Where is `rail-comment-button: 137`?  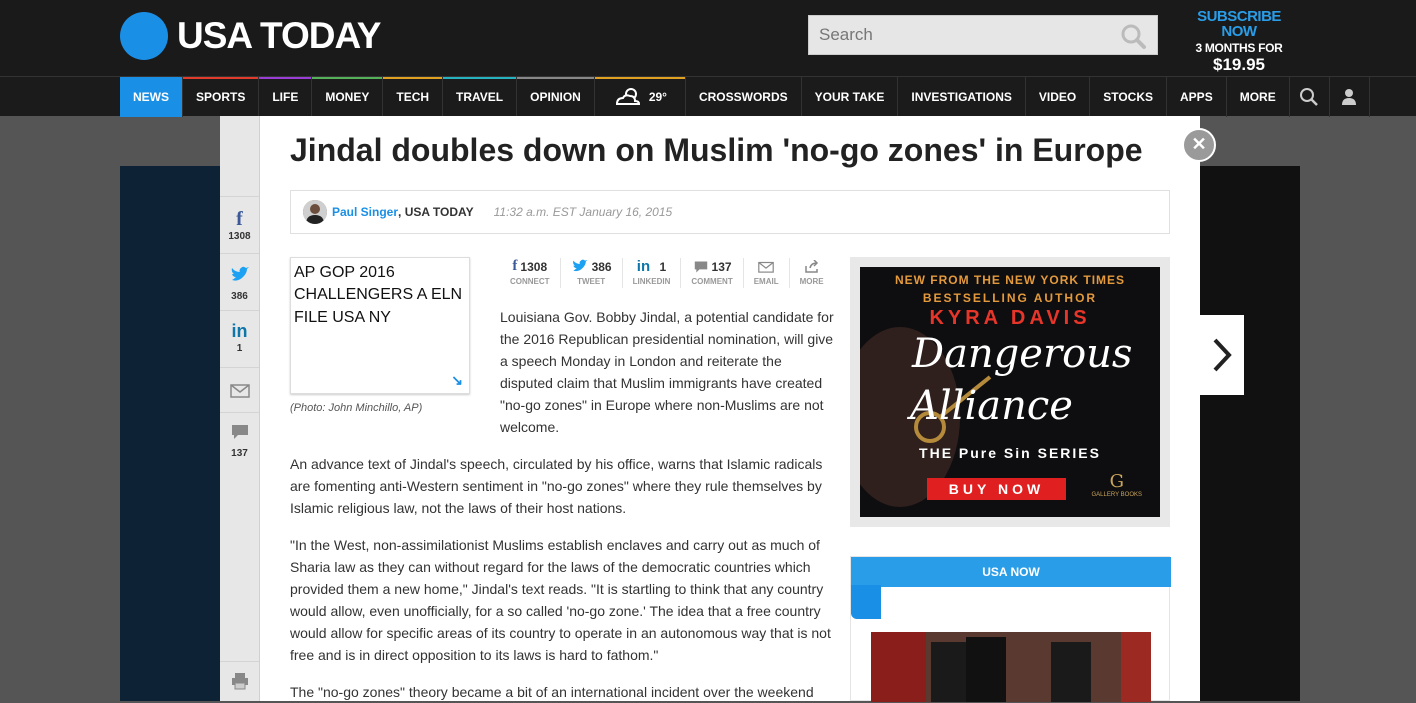
rail-comment-button: 137 is located at coordinates (239, 438).